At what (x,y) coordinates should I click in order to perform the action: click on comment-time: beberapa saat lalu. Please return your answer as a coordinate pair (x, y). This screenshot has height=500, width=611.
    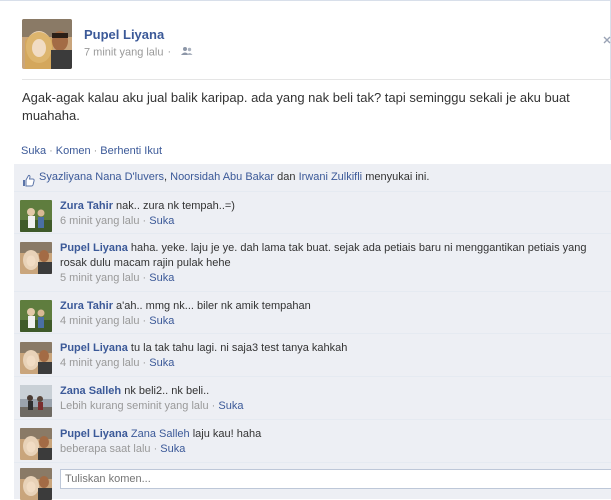
    Looking at the image, I should click on (105, 449).